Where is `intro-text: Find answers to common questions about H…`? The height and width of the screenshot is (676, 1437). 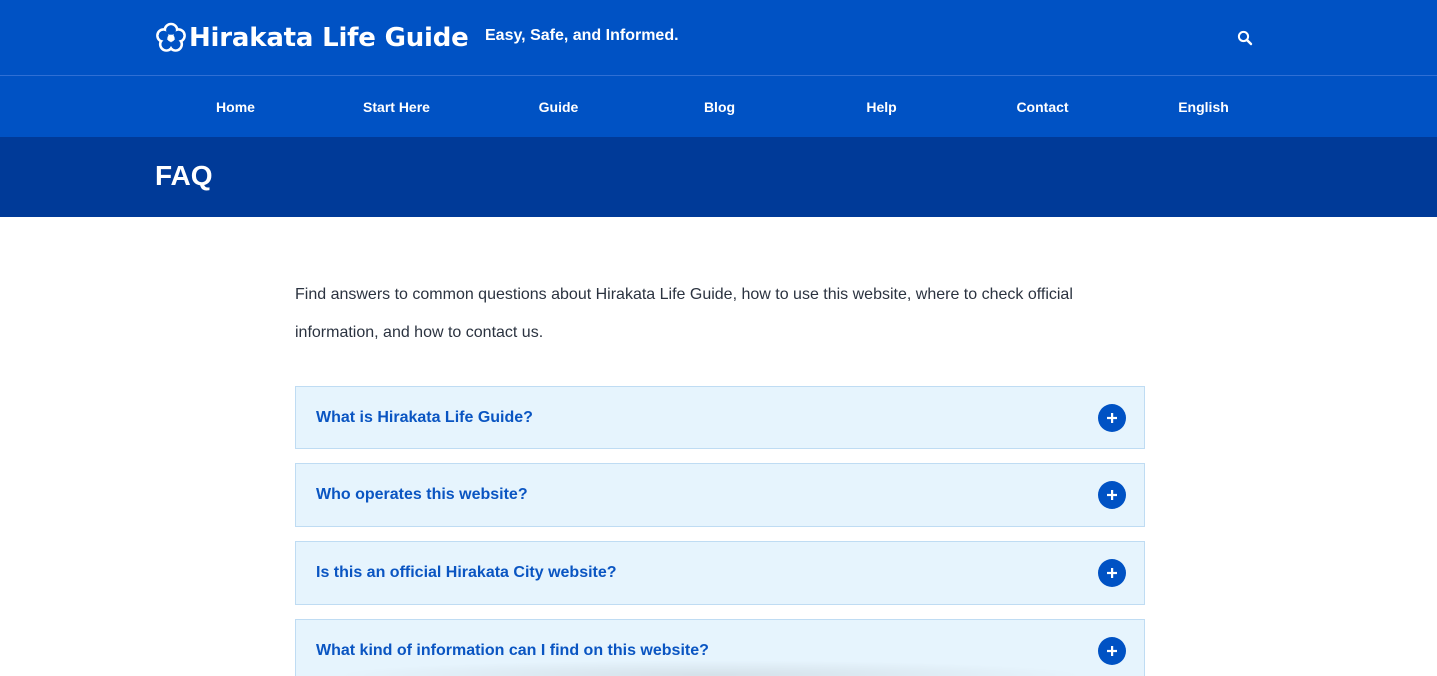 intro-text: Find answers to common questions about H… is located at coordinates (684, 313).